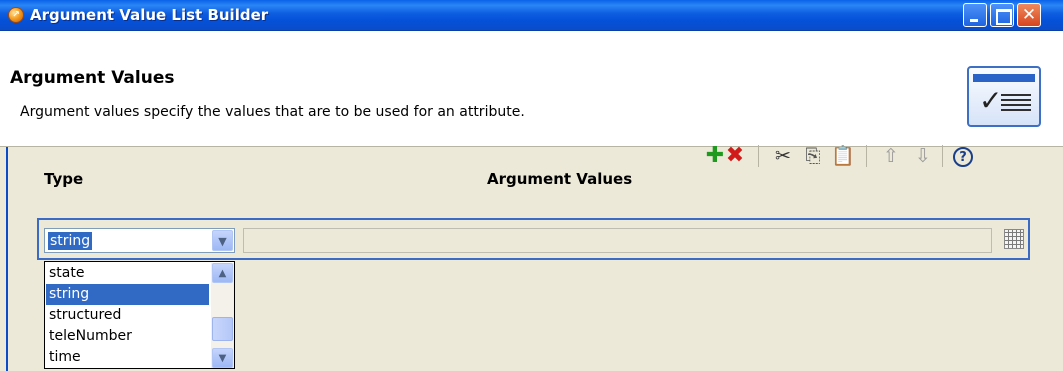 This screenshot has height=371, width=1063. Describe the element at coordinates (1002, 15) in the screenshot. I see `maximize-button` at that location.